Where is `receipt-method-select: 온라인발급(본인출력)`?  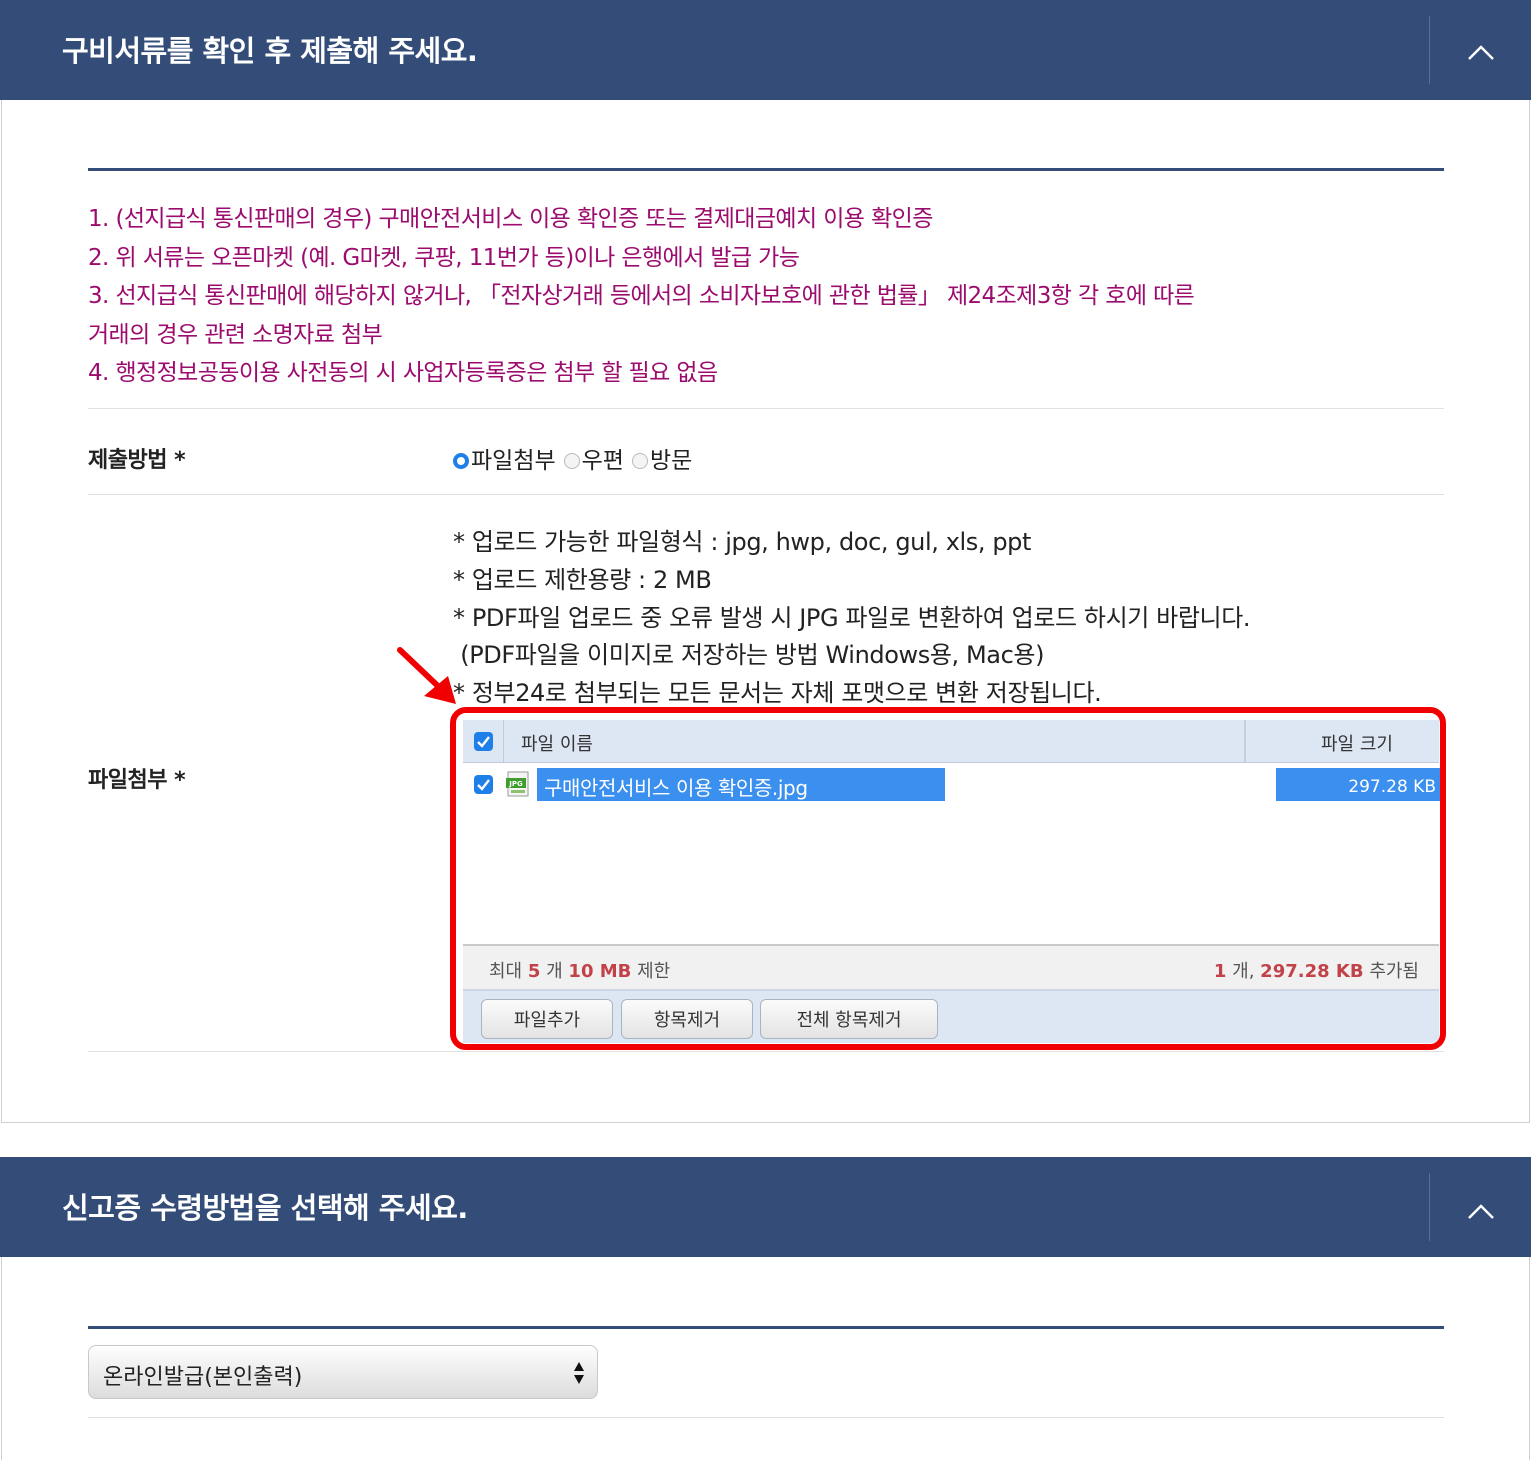 receipt-method-select: 온라인발급(본인출력) is located at coordinates (343, 1372).